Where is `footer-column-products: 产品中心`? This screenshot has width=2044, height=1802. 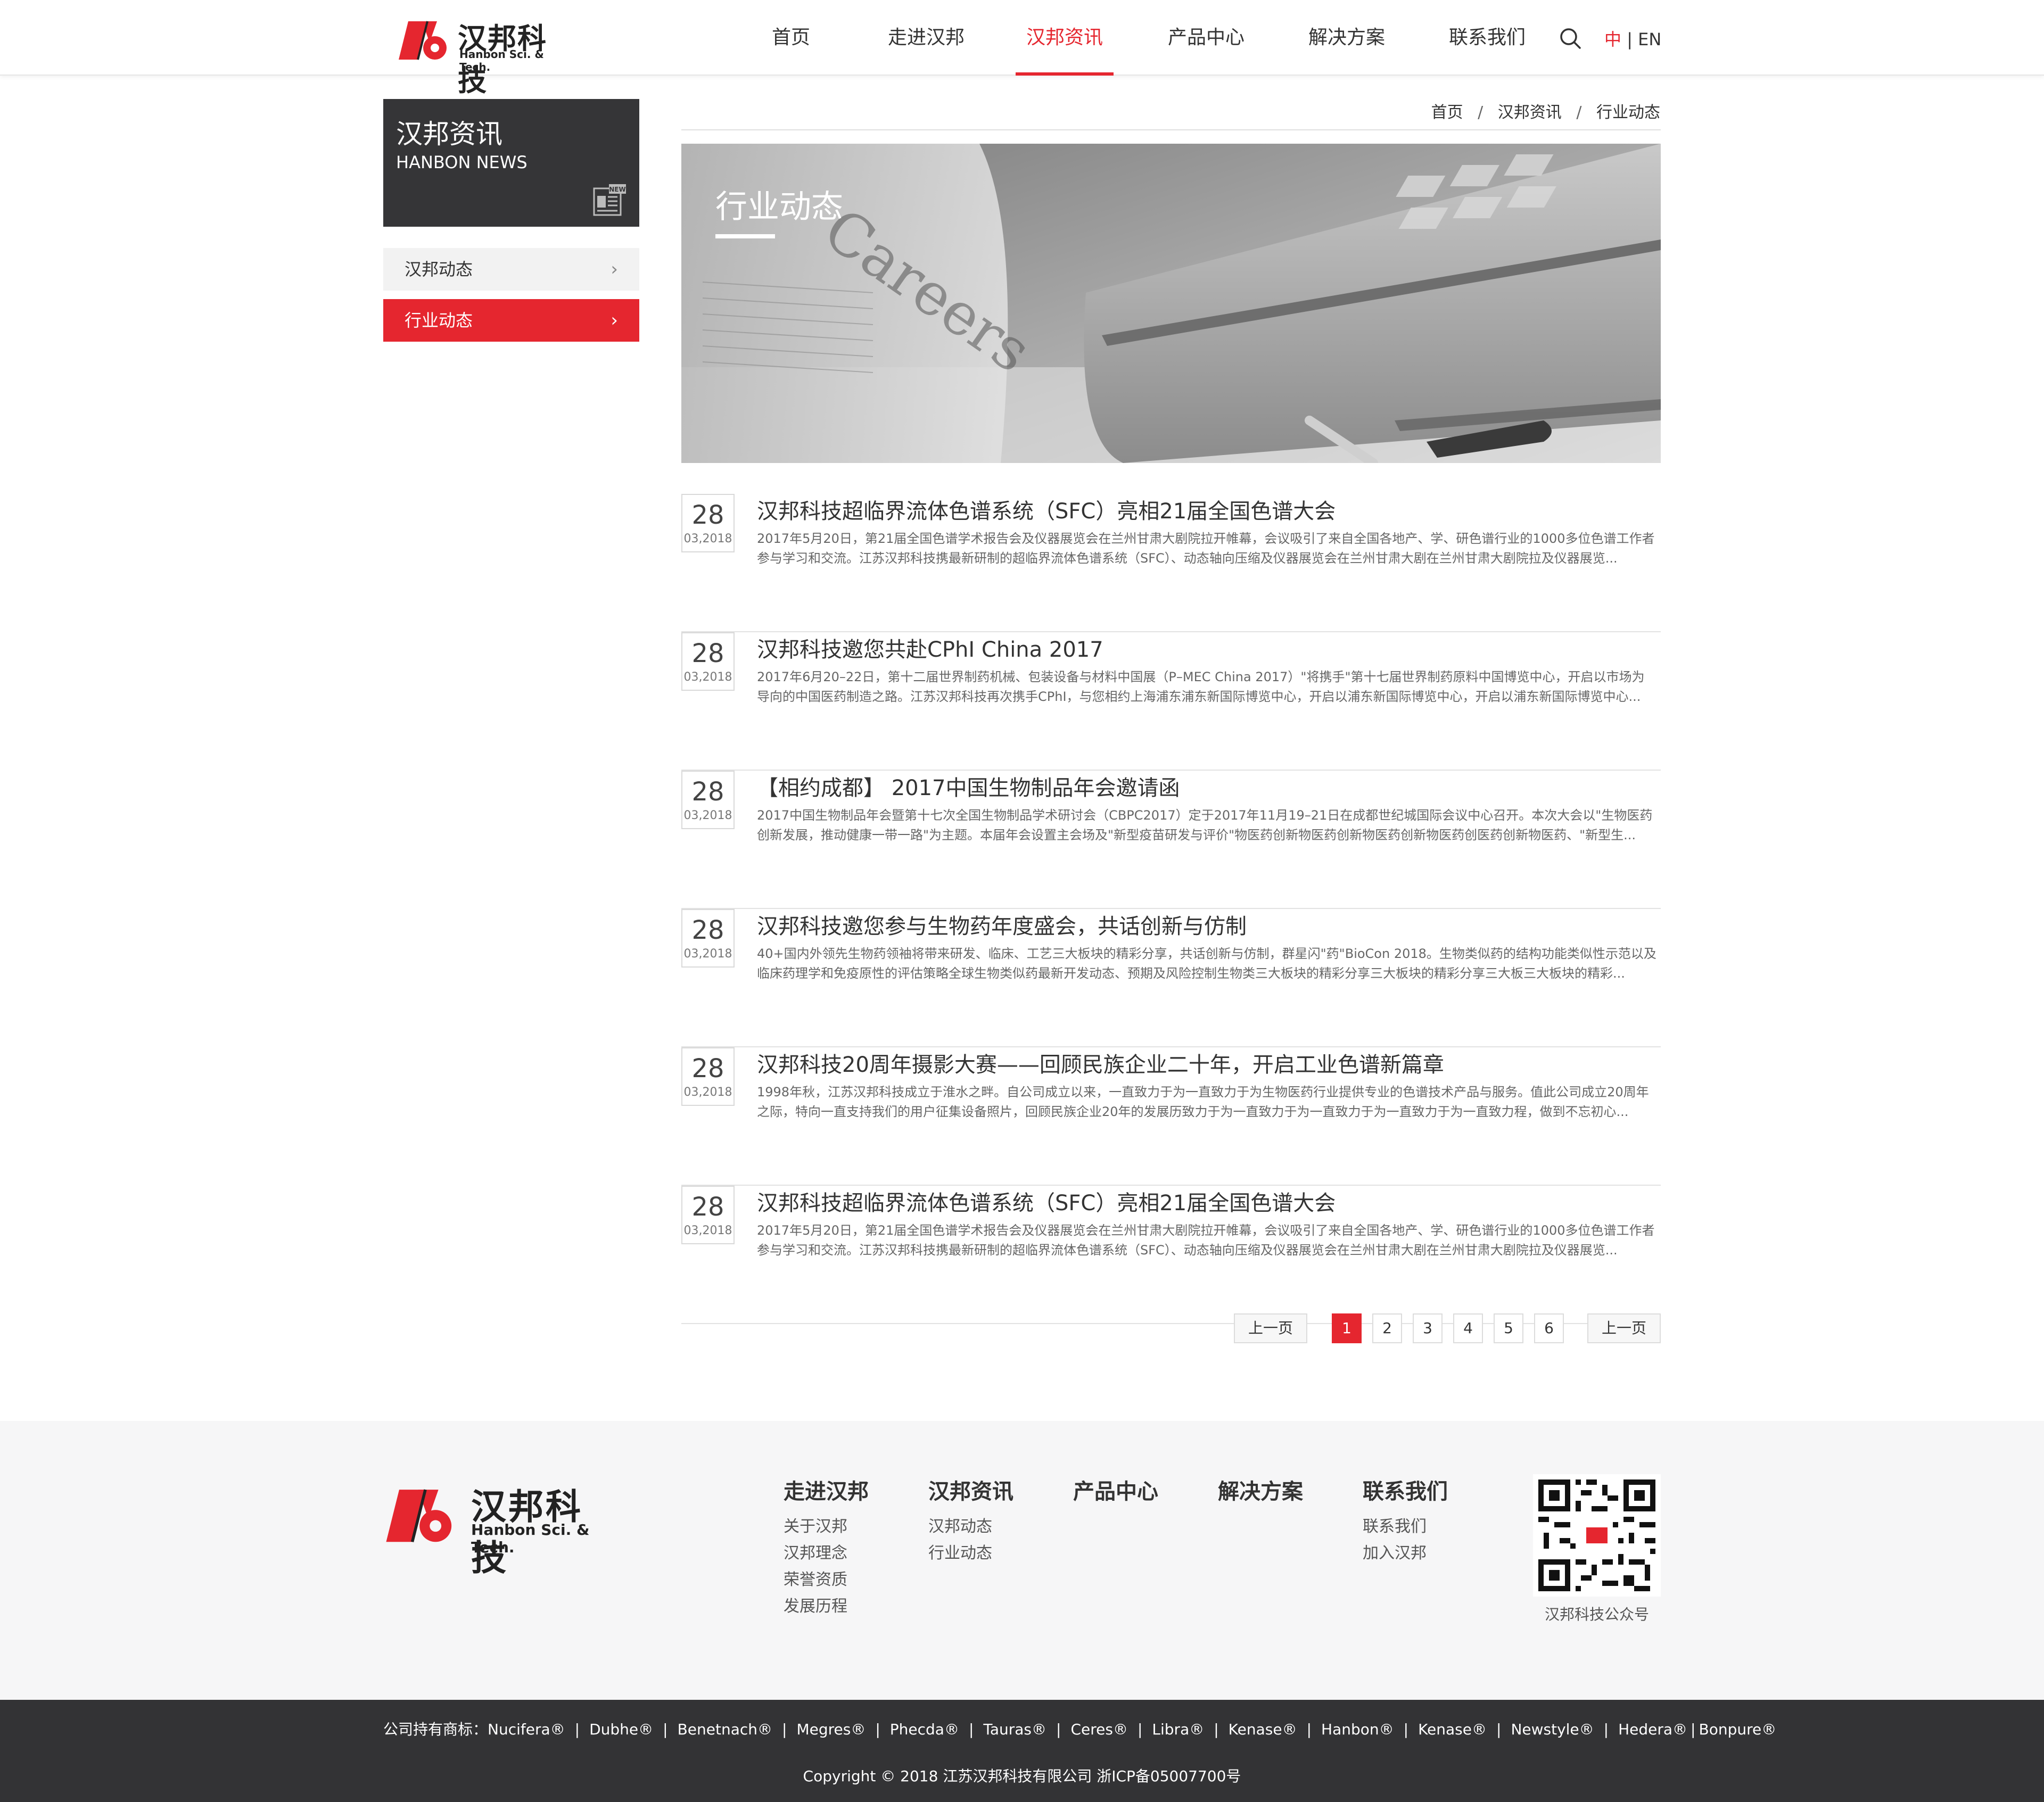
footer-column-products: 产品中心 is located at coordinates (1116, 1494).